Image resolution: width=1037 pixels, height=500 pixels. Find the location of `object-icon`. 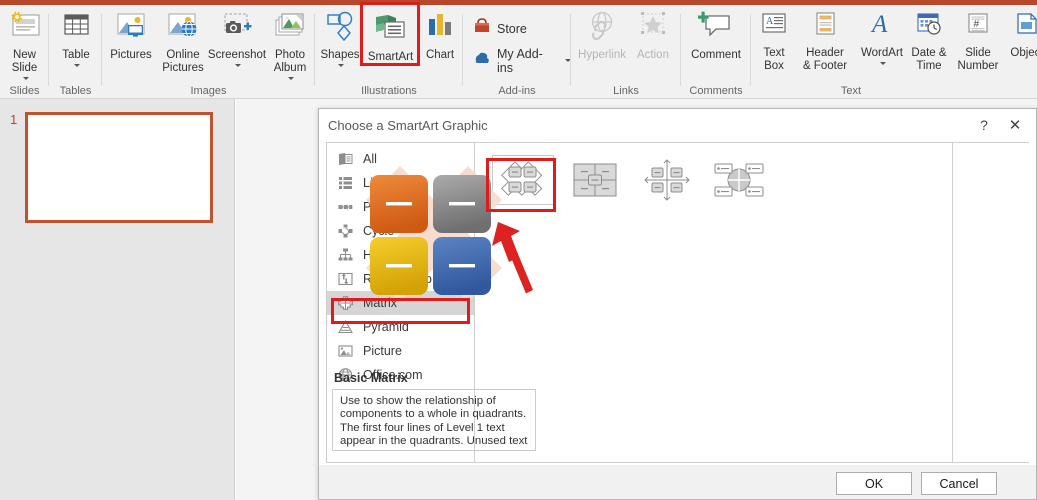

object-icon is located at coordinates (1024, 27).